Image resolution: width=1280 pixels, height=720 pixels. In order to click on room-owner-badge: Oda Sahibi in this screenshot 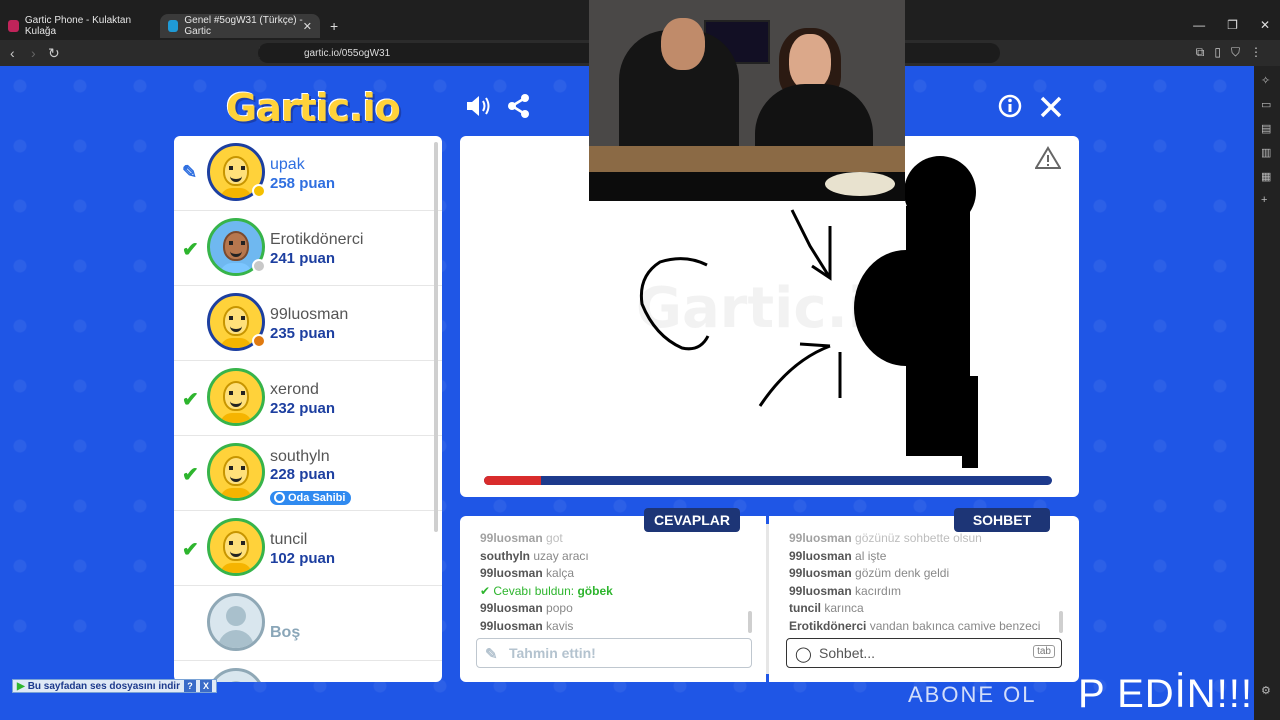, I will do `click(311, 498)`.